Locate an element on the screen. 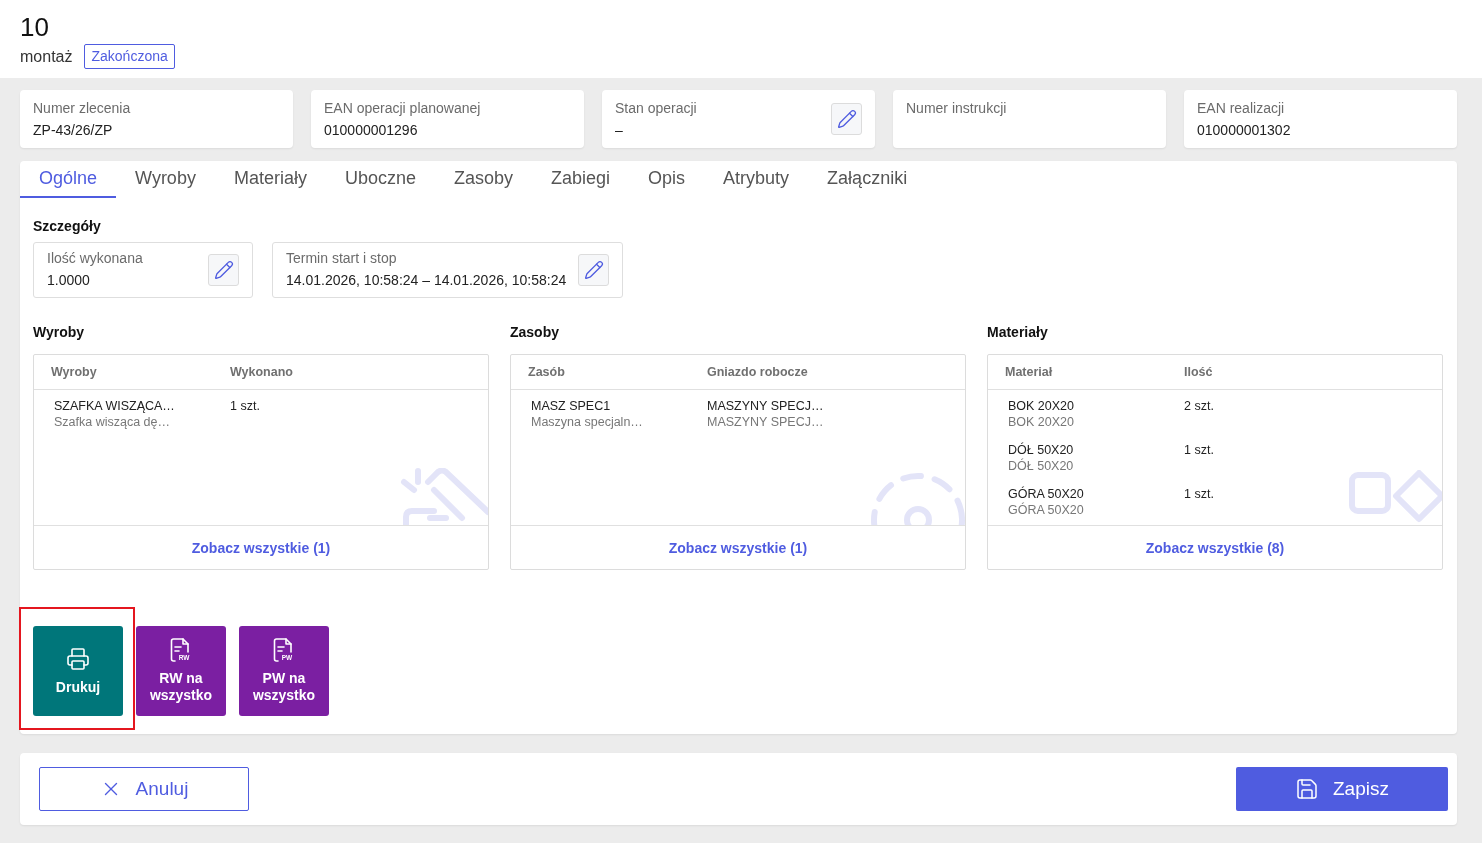 This screenshot has height=843, width=1482. field-value: 010000001302 is located at coordinates (1244, 130).